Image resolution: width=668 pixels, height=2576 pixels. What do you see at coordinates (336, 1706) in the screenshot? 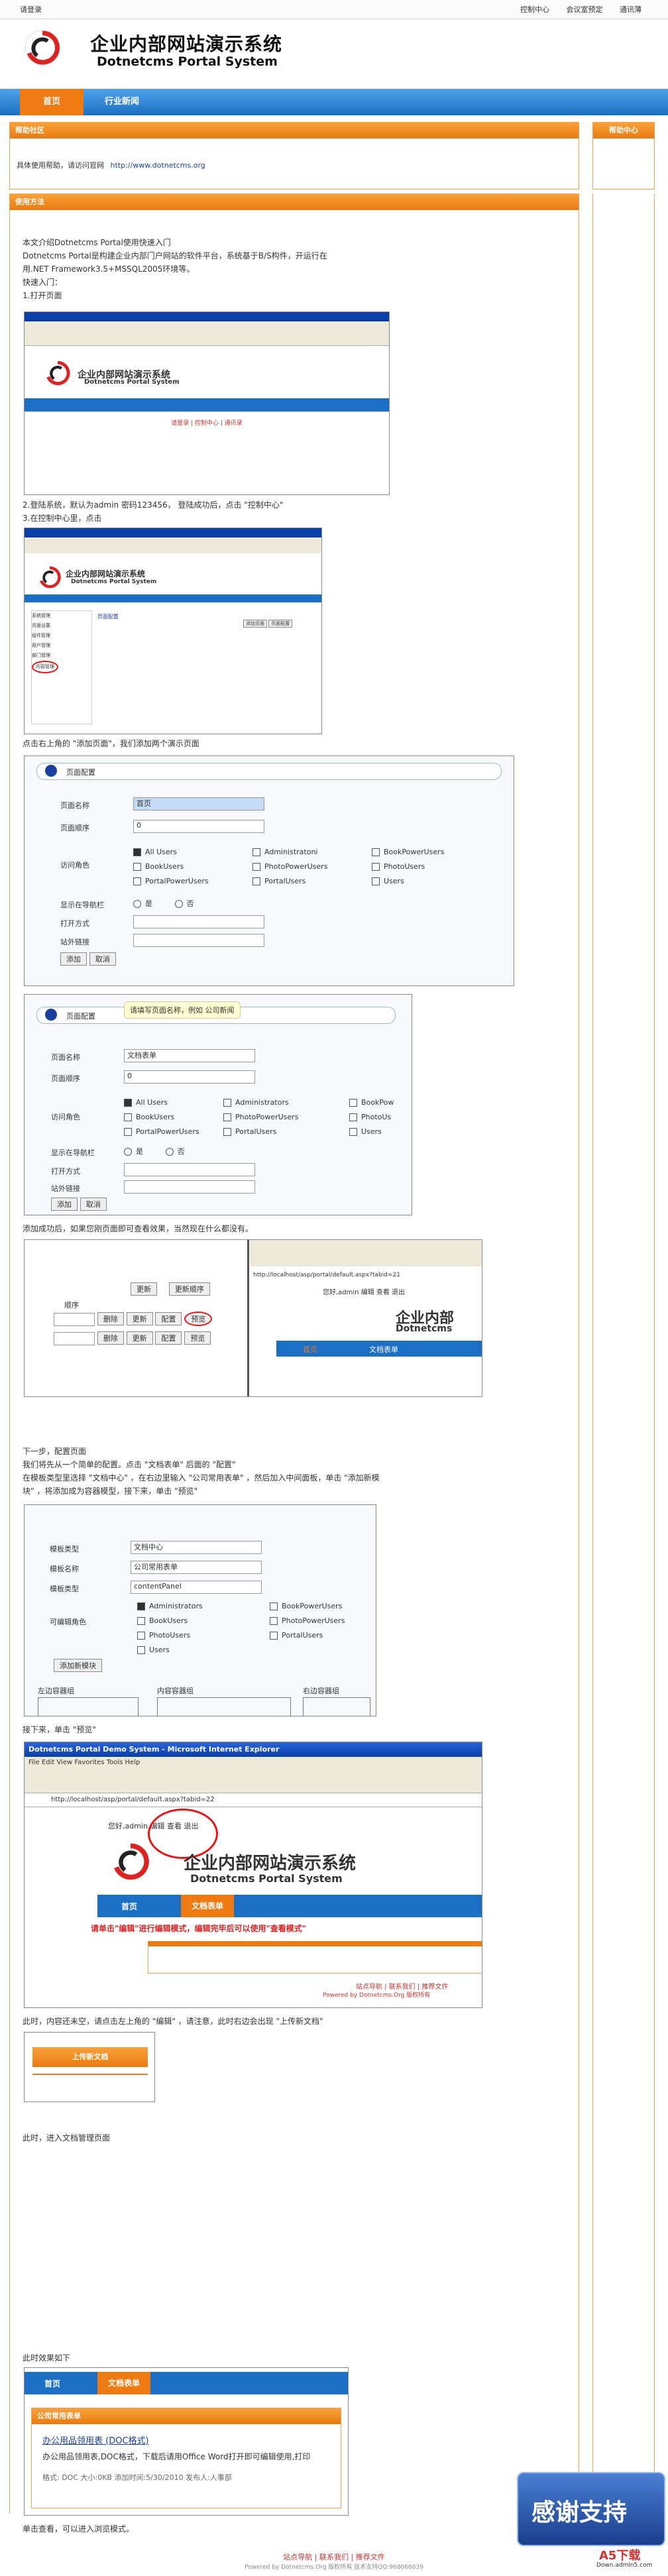
I see `pane-right` at bounding box center [336, 1706].